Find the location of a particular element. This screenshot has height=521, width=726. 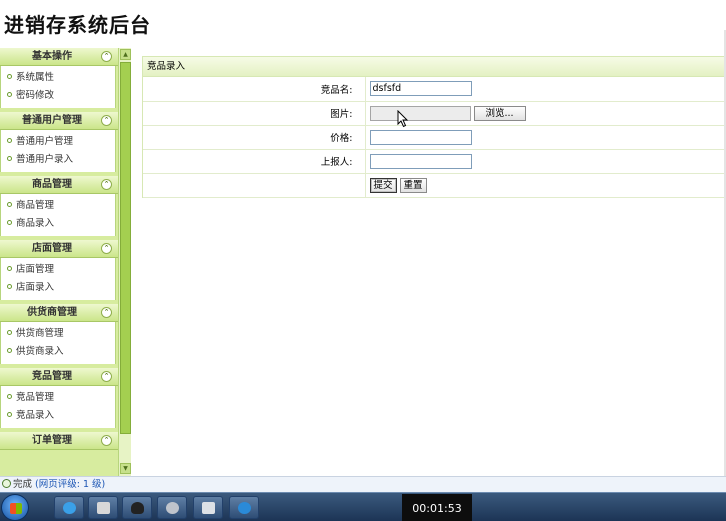

sidebar-item-competitor-manage: 竞品管理 is located at coordinates (58, 398).